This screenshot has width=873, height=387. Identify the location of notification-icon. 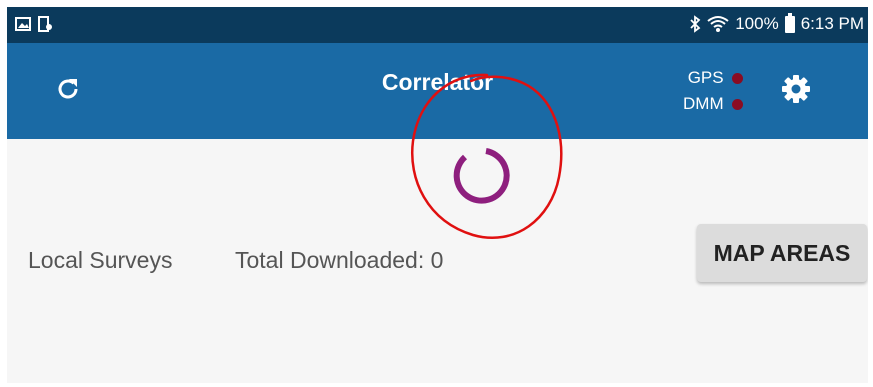
(45, 24).